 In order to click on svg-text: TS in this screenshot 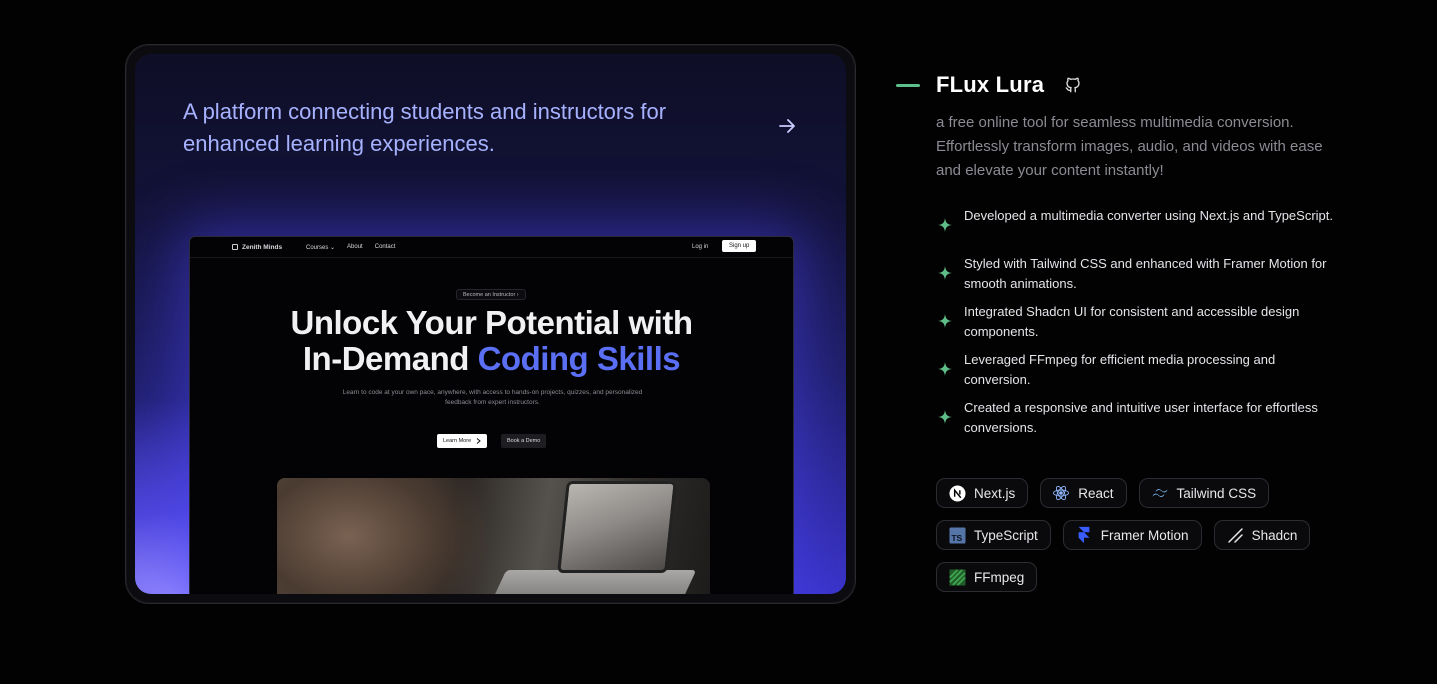, I will do `click(956, 538)`.